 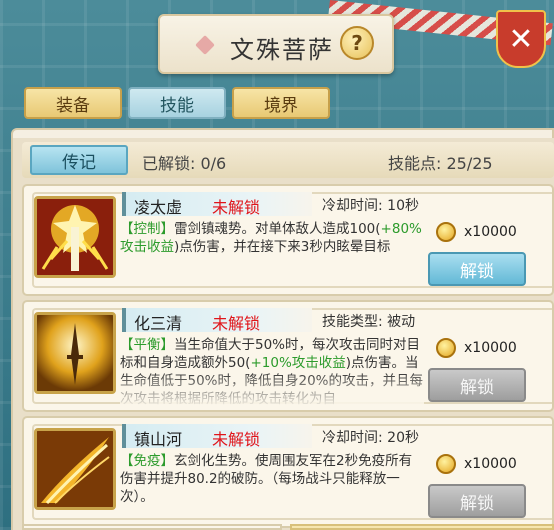 I want to click on biography-button: 传记, so click(x=79, y=160).